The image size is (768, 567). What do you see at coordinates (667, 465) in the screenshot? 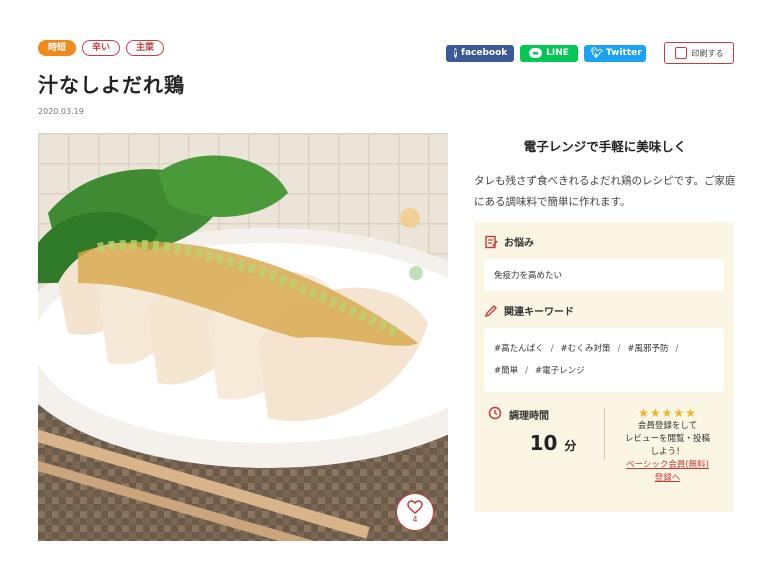
I see `basic-member-link: ベーシック会員(無料)` at bounding box center [667, 465].